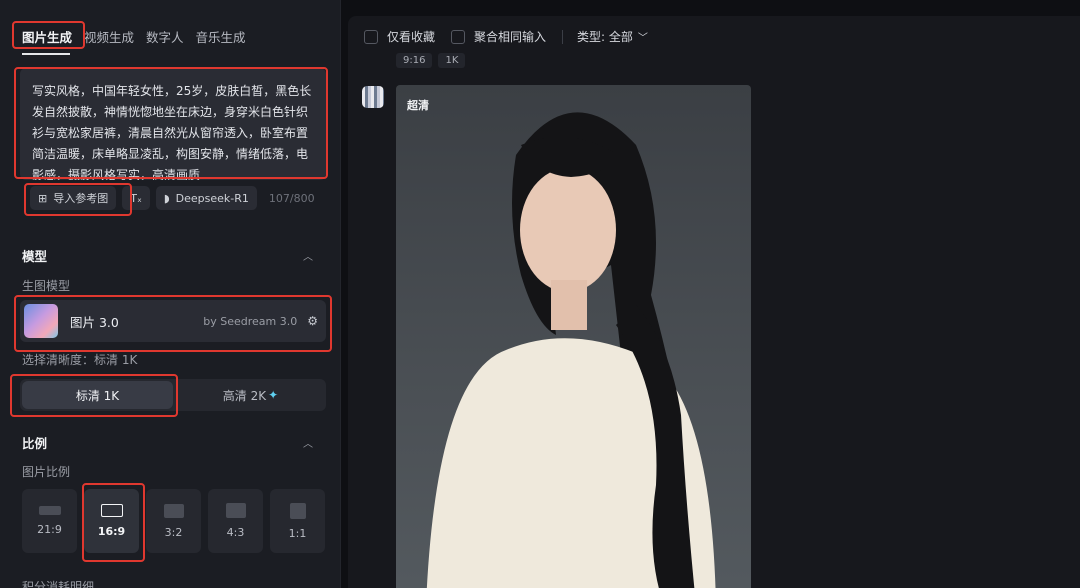  What do you see at coordinates (642, 38) in the screenshot?
I see `chevron-down-icon: ﹀` at bounding box center [642, 38].